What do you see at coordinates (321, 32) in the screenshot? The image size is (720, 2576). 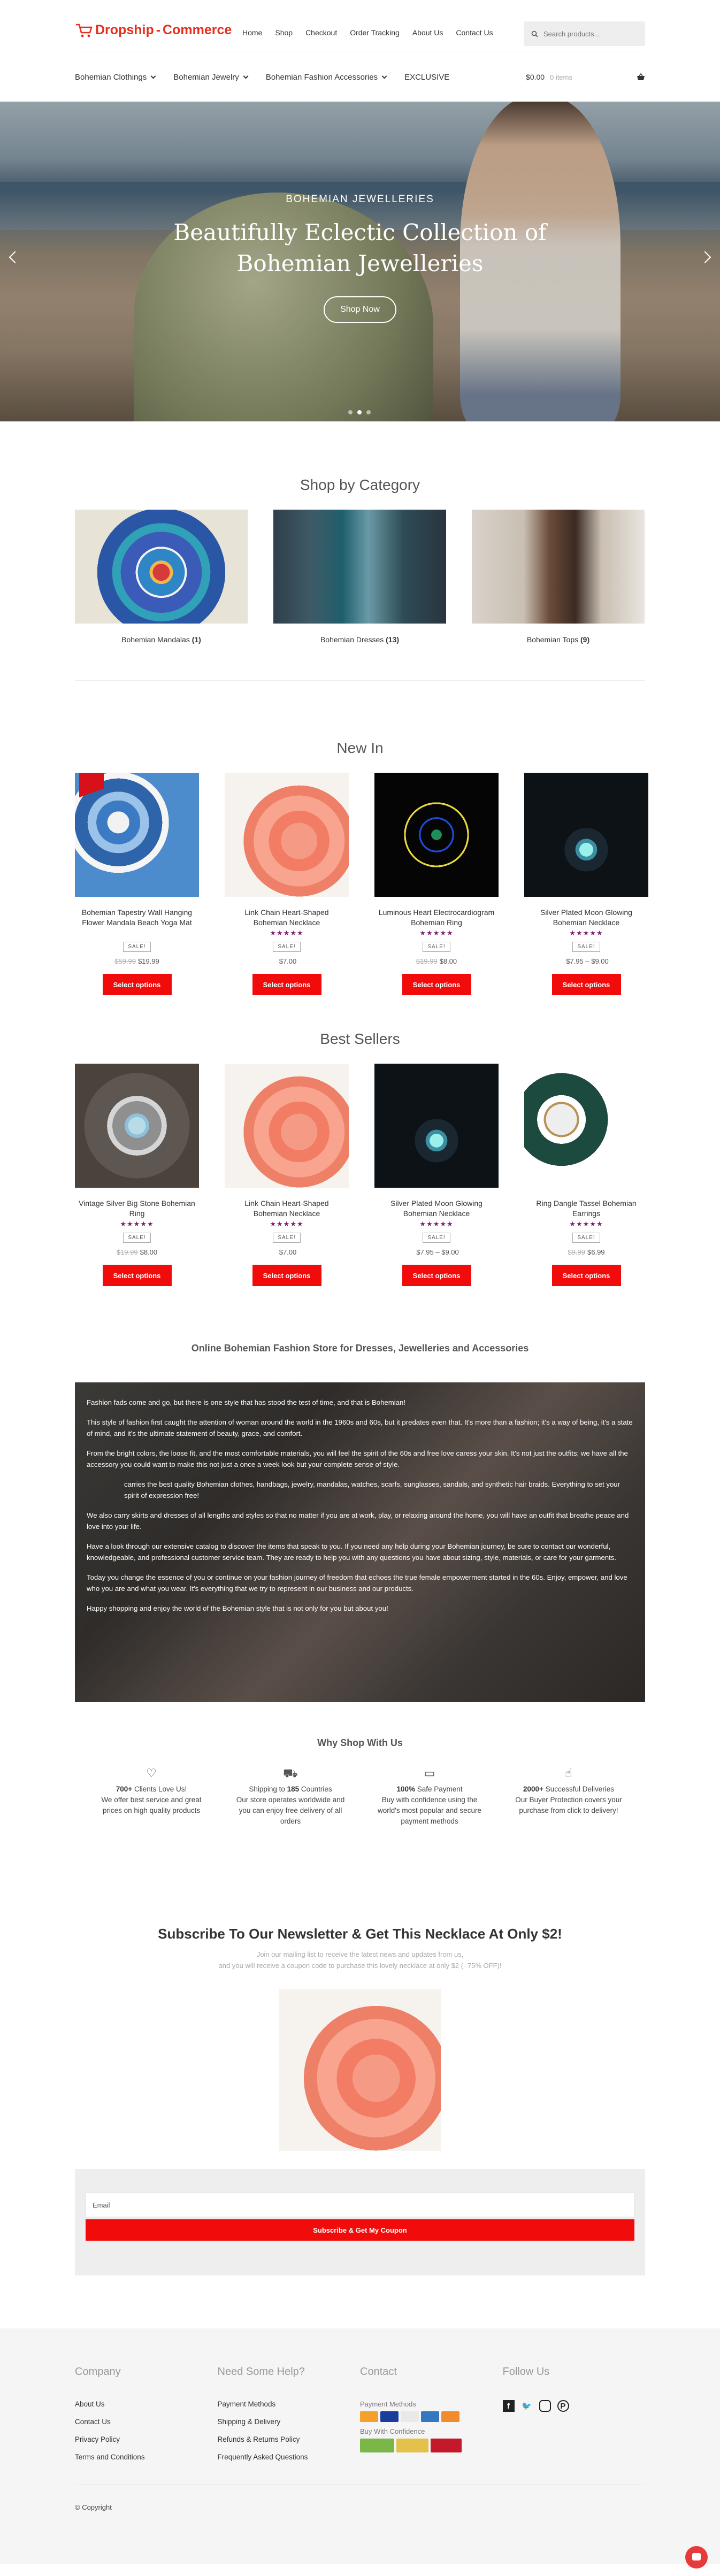 I see `nav-checkout: Checkout` at bounding box center [321, 32].